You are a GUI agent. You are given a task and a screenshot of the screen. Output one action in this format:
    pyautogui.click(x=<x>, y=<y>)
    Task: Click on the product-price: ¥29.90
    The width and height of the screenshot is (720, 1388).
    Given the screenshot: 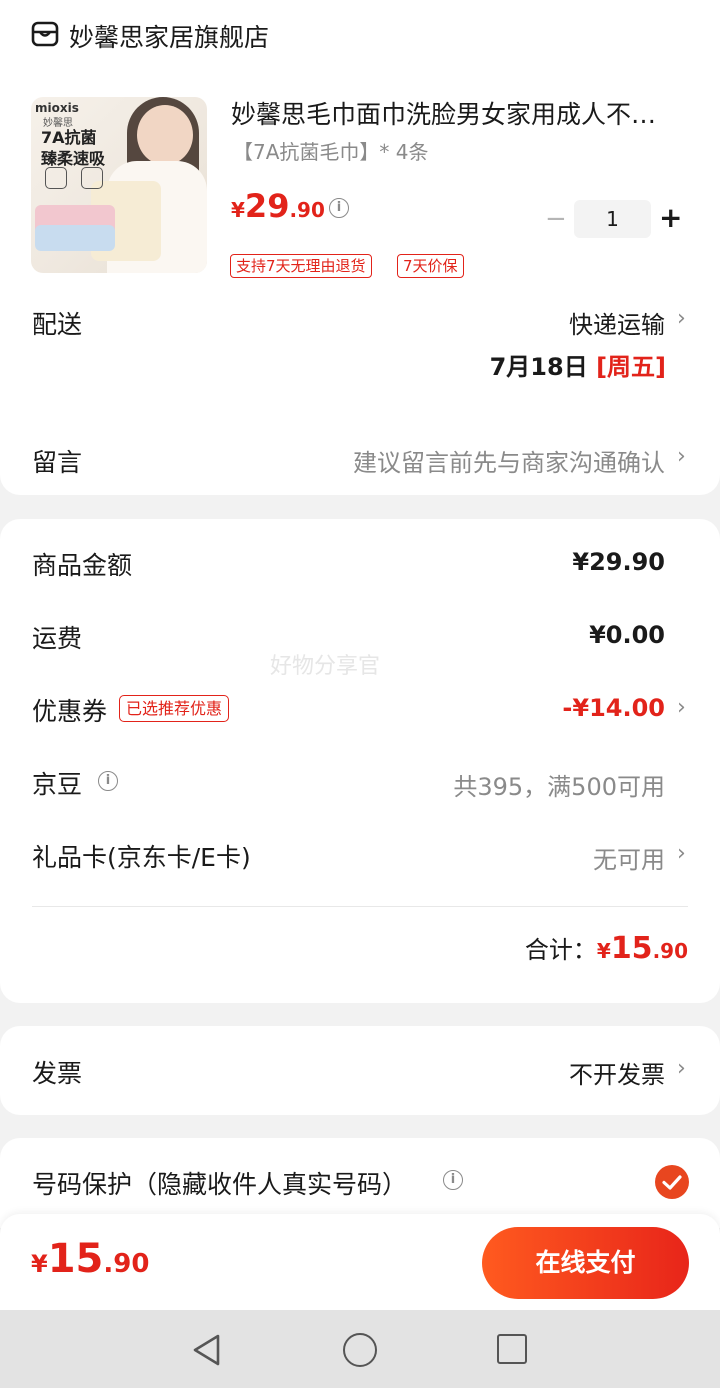 What is the action you would take?
    pyautogui.click(x=278, y=206)
    